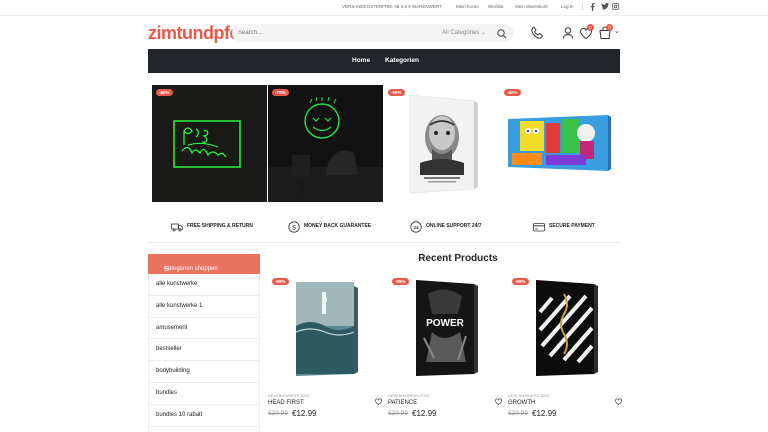  Describe the element at coordinates (204, 264) in the screenshot. I see `category-menu-header: ☰ Kategorien shoppen` at that location.